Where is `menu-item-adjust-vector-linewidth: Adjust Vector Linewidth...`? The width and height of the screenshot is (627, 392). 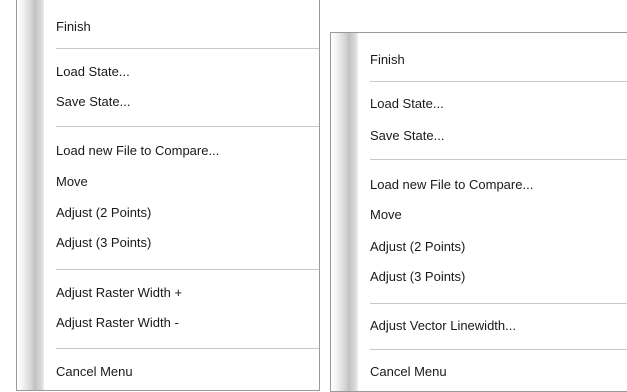 menu-item-adjust-vector-linewidth: Adjust Vector Linewidth... is located at coordinates (443, 326).